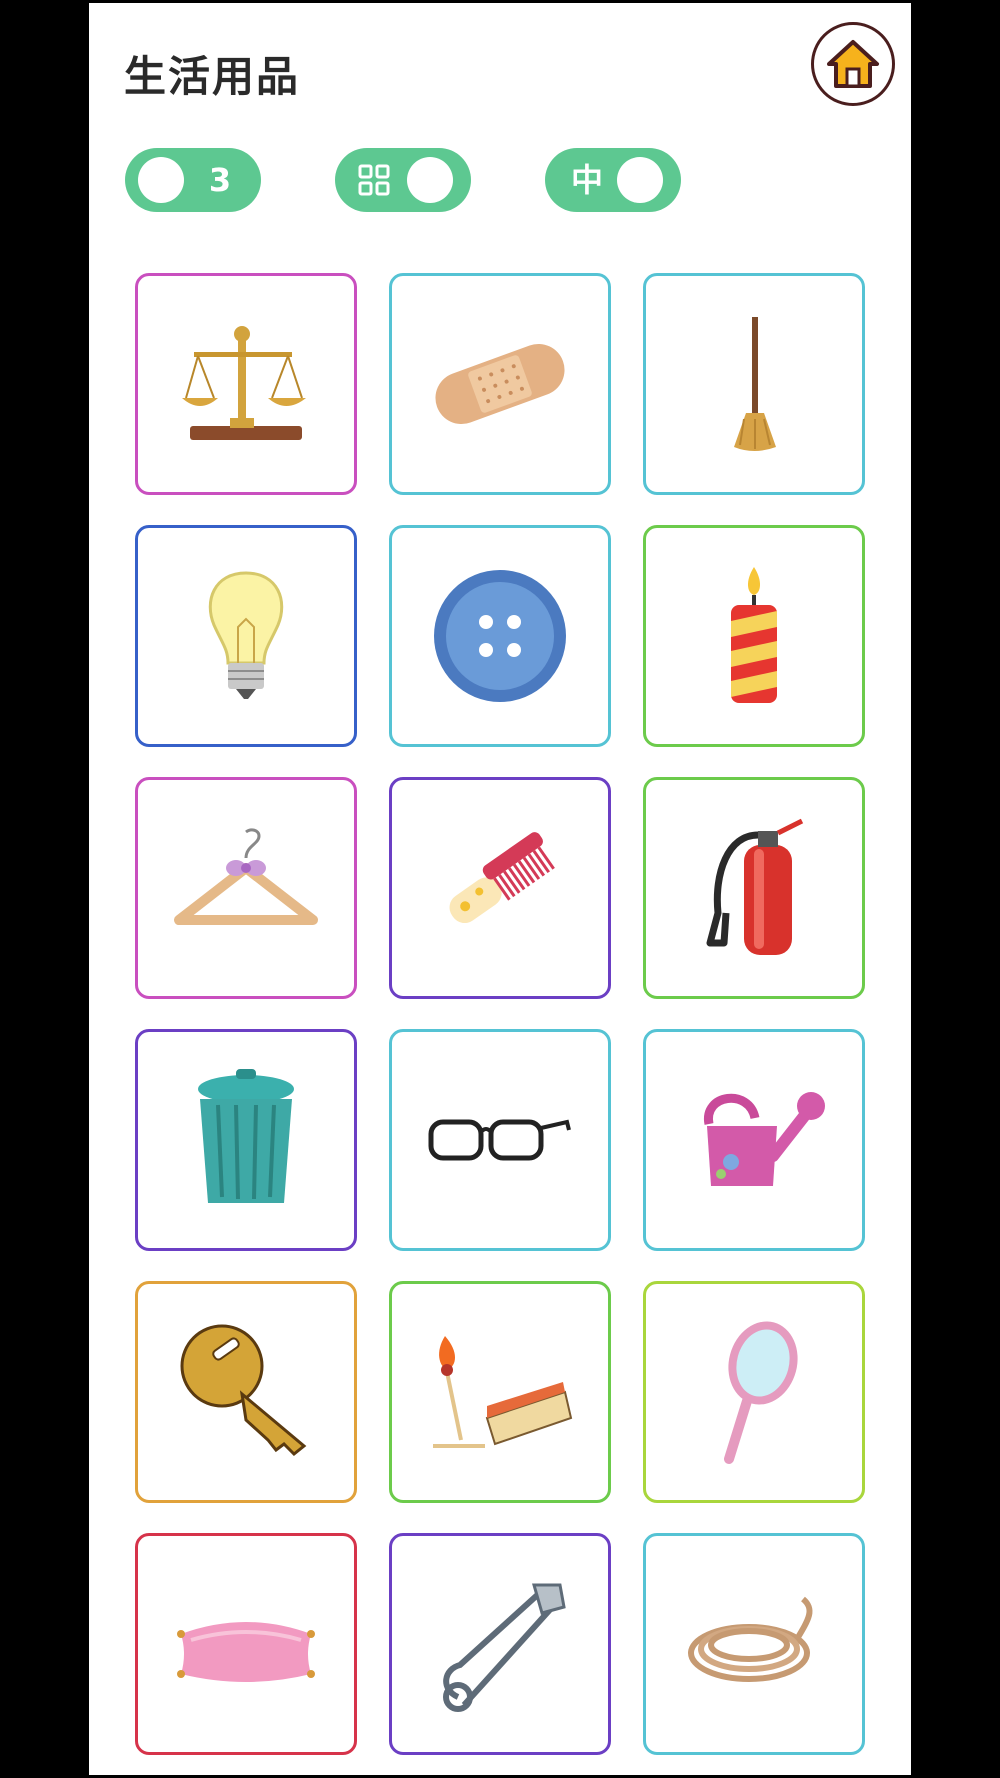 This screenshot has height=1778, width=1000. What do you see at coordinates (246, 1136) in the screenshot?
I see `trash-can-icon` at bounding box center [246, 1136].